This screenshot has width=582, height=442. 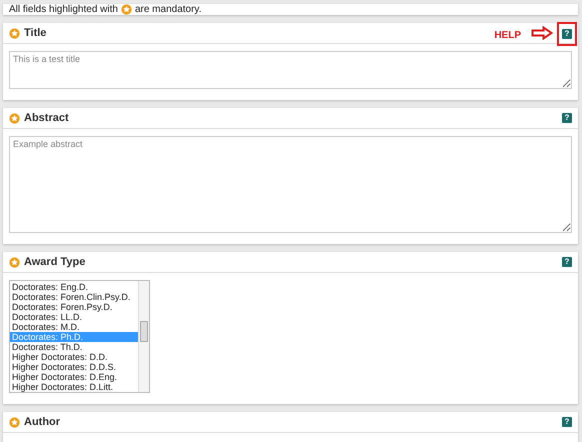 What do you see at coordinates (74, 347) in the screenshot?
I see `list-option: Doctorates: Th.D.` at bounding box center [74, 347].